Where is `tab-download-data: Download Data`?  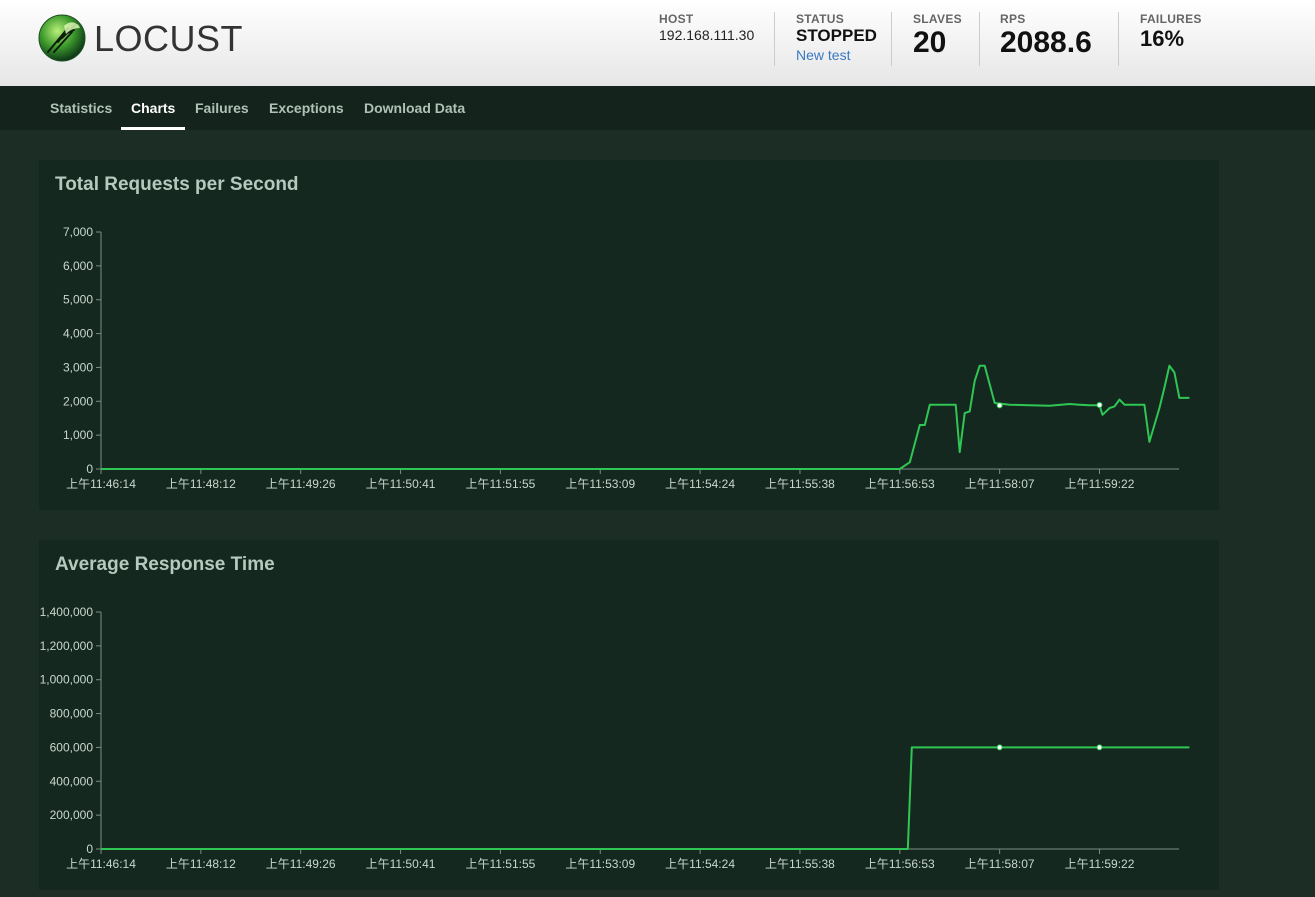
tab-download-data: Download Data is located at coordinates (414, 108).